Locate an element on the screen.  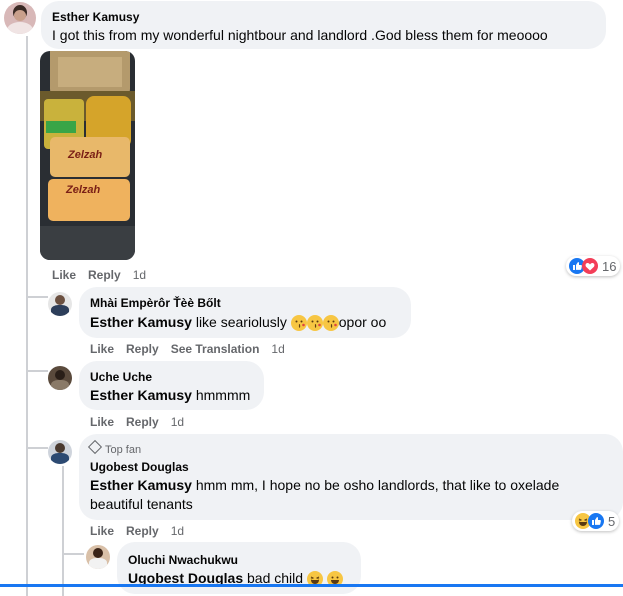
reaction-count: 5 is located at coordinates (612, 521).